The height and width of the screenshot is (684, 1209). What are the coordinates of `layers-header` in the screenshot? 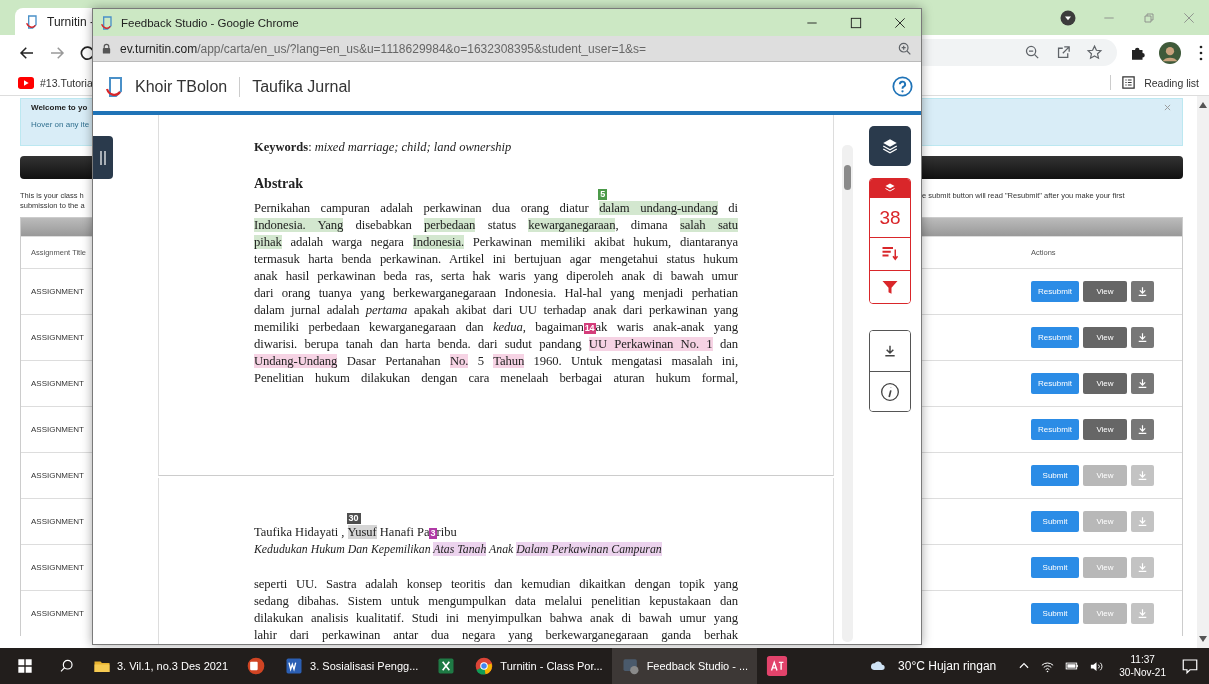 It's located at (890, 188).